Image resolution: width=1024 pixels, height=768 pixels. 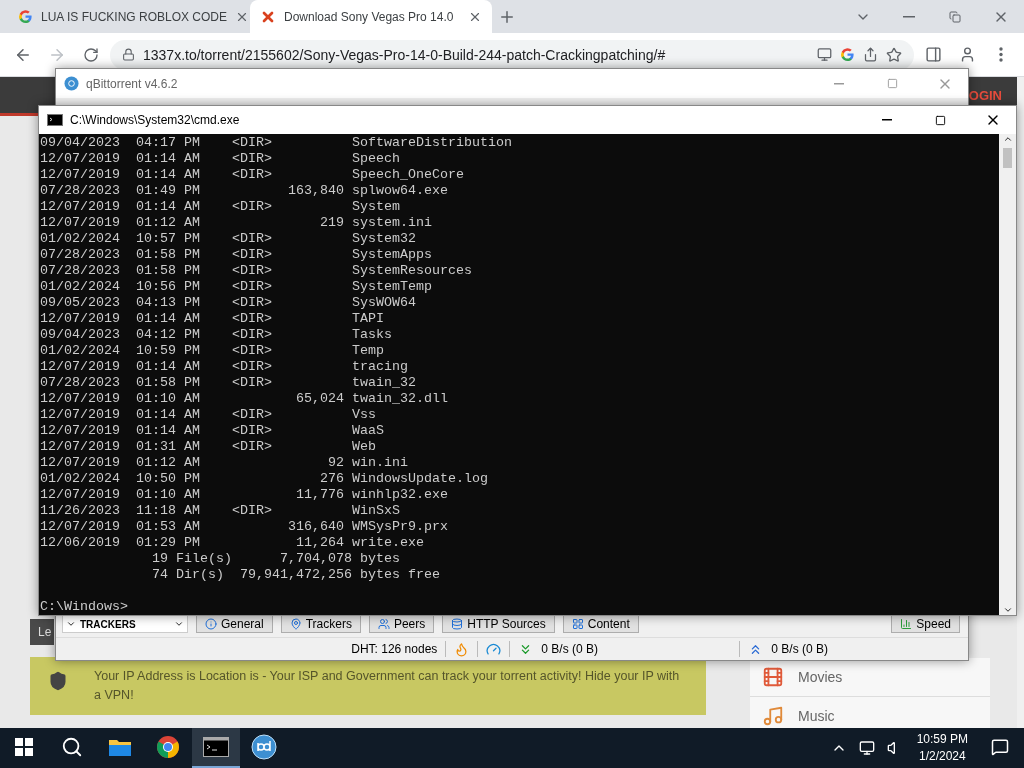 I want to click on notification-icon, so click(x=1000, y=747).